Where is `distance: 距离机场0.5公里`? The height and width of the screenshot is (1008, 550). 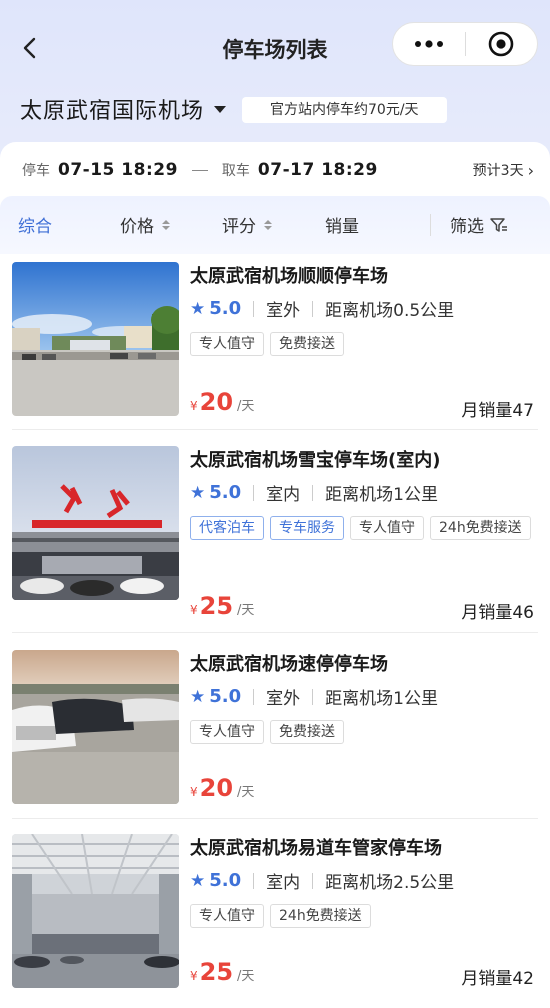
distance: 距离机场0.5公里 is located at coordinates (390, 311).